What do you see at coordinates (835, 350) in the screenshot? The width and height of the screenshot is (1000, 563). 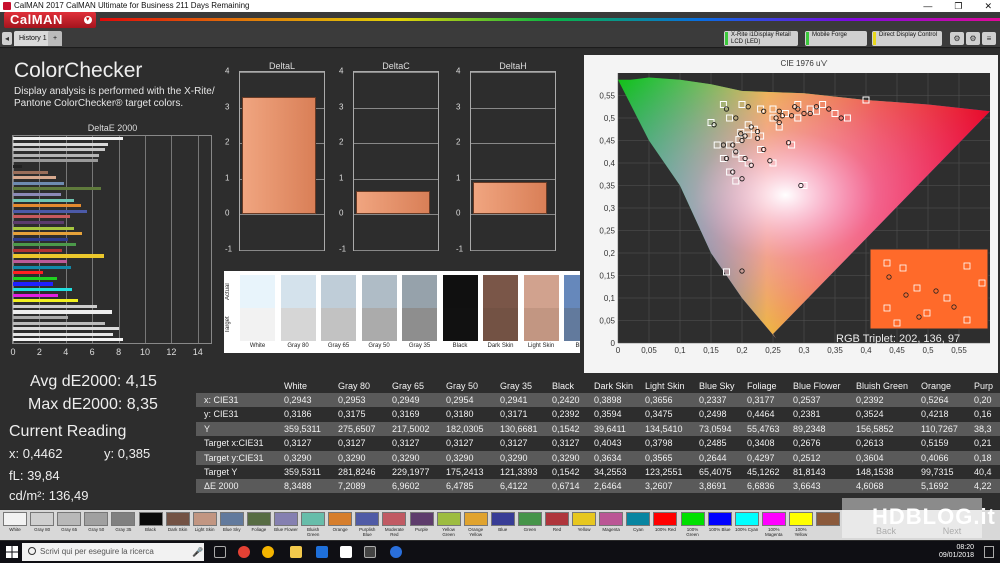 I see `cie-x-tick: 0,35` at bounding box center [835, 350].